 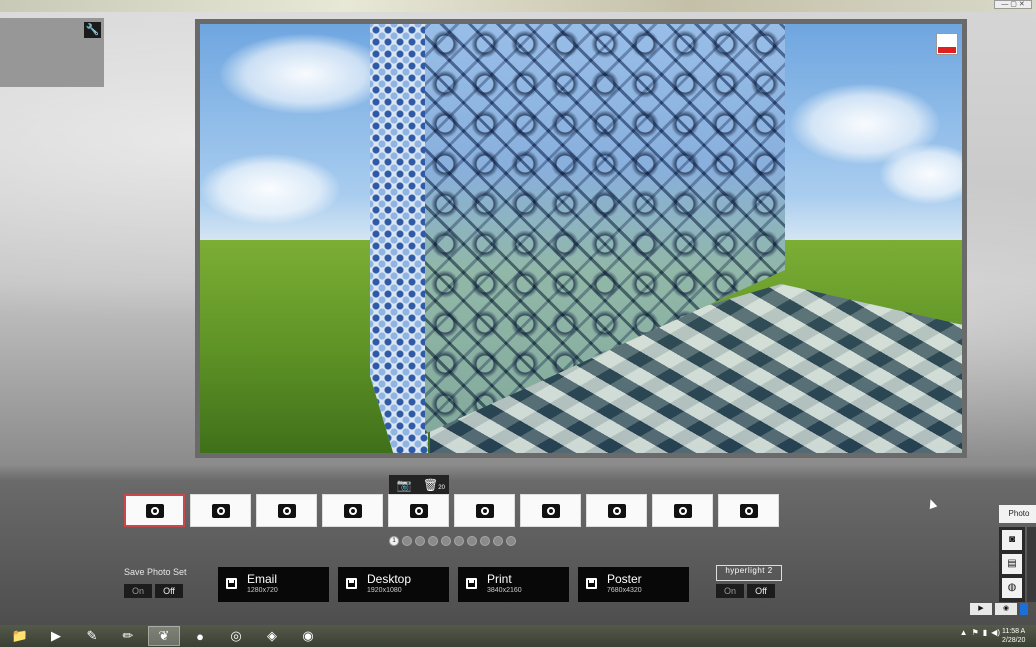 I want to click on side-icon-column: ◙ ▤ ◍, so click(x=1012, y=564).